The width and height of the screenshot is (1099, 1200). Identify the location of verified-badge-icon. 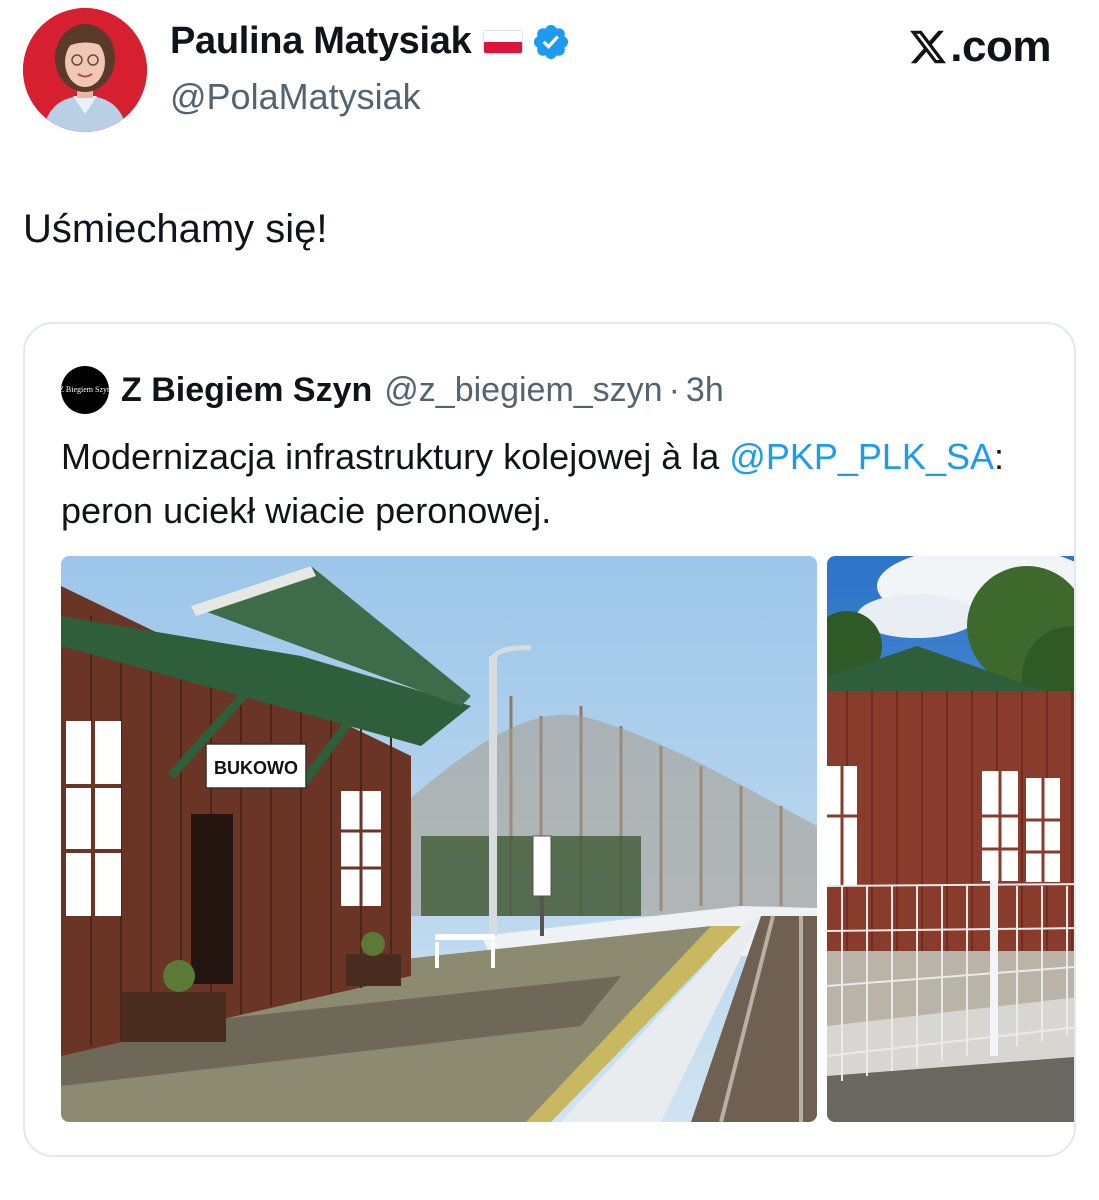
(551, 41).